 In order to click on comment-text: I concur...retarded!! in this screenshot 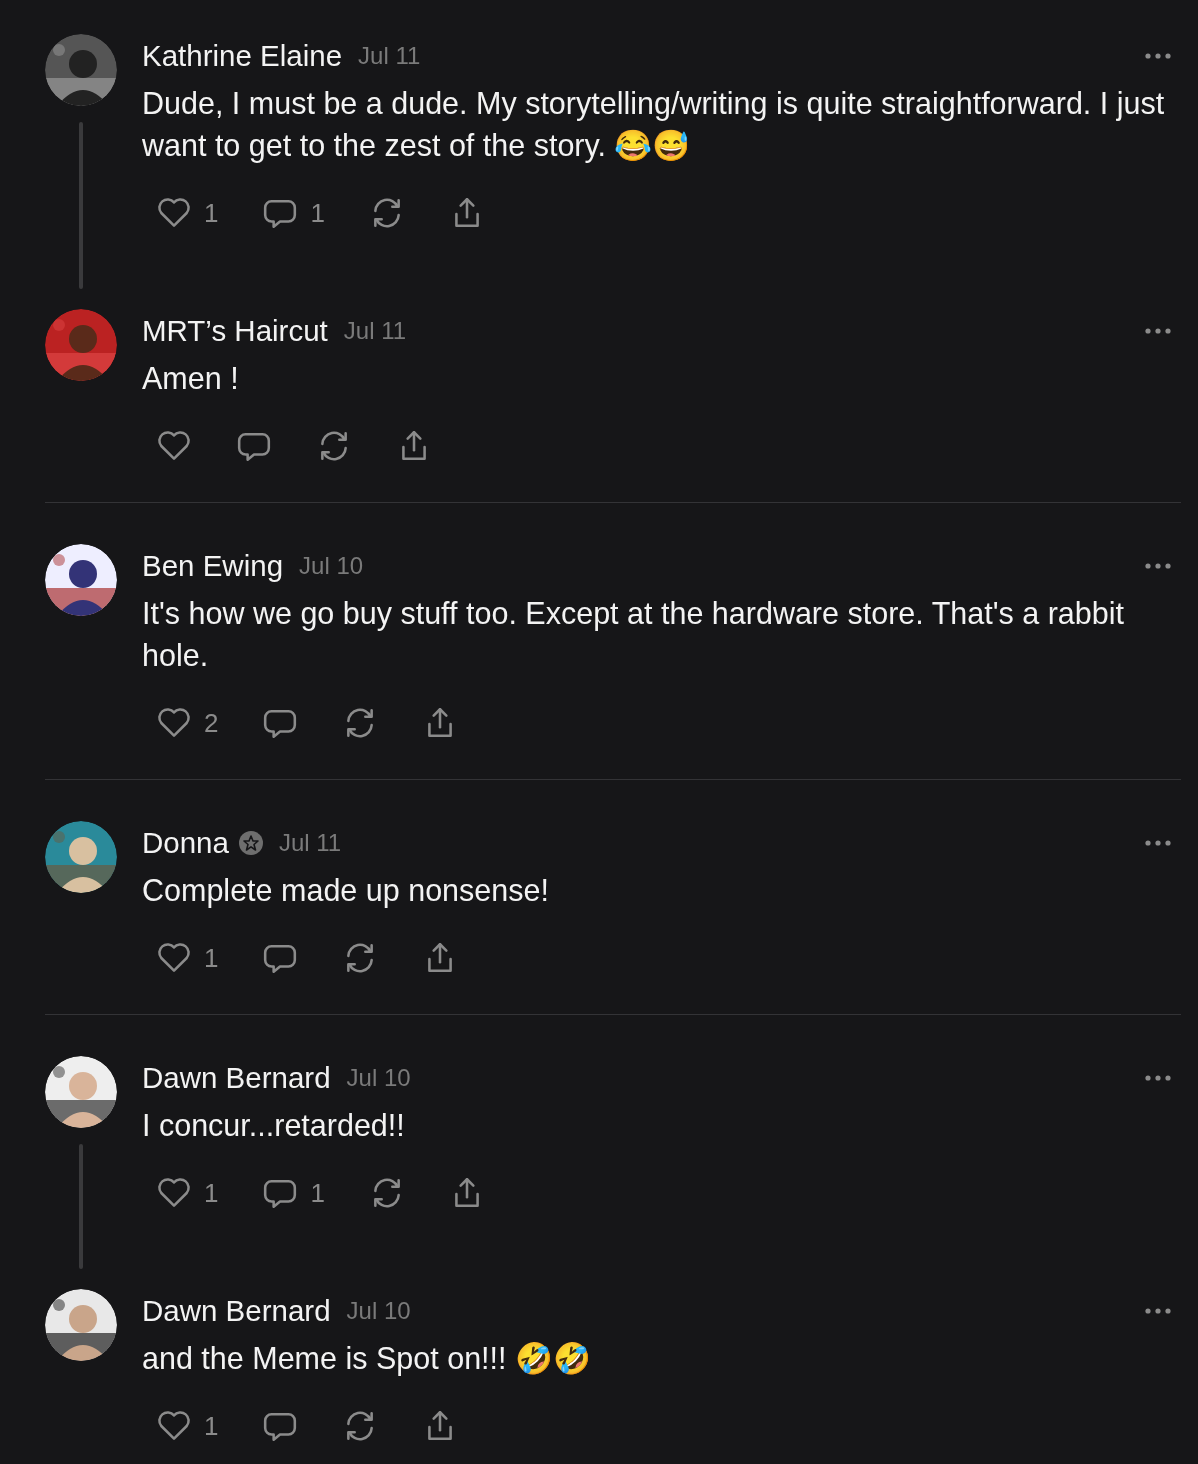, I will do `click(274, 1125)`.